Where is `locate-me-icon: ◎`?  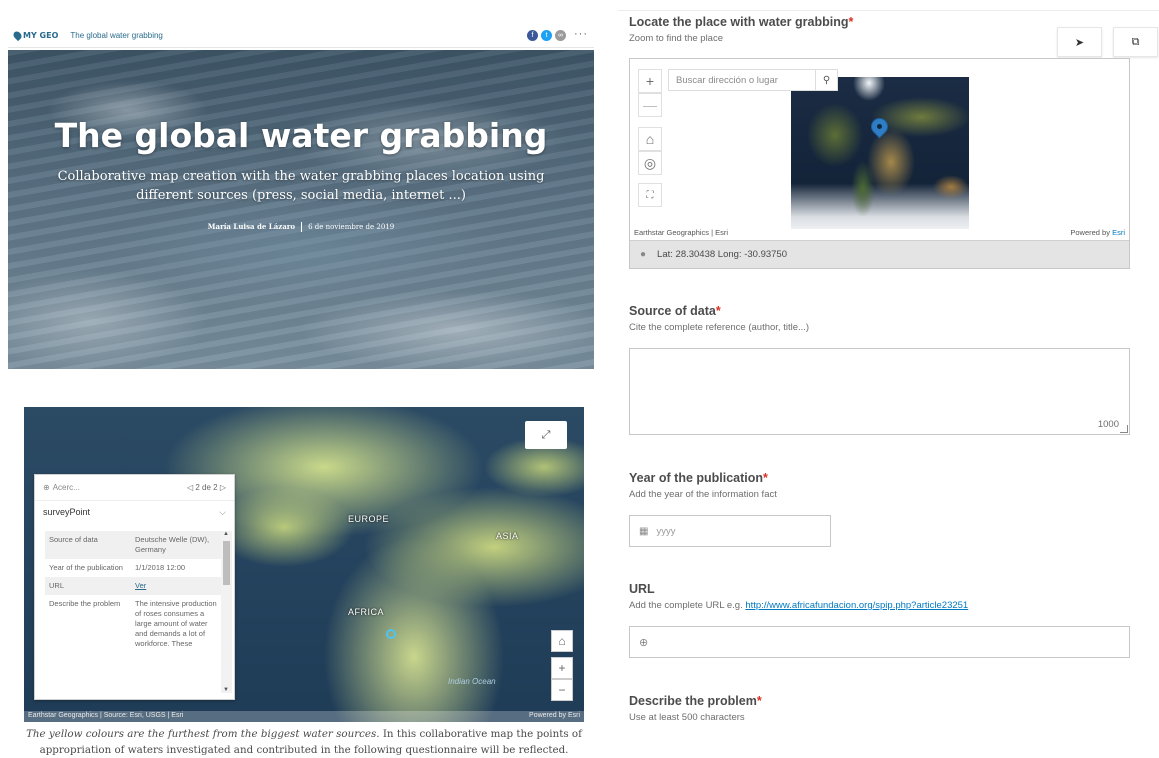 locate-me-icon: ◎ is located at coordinates (650, 163).